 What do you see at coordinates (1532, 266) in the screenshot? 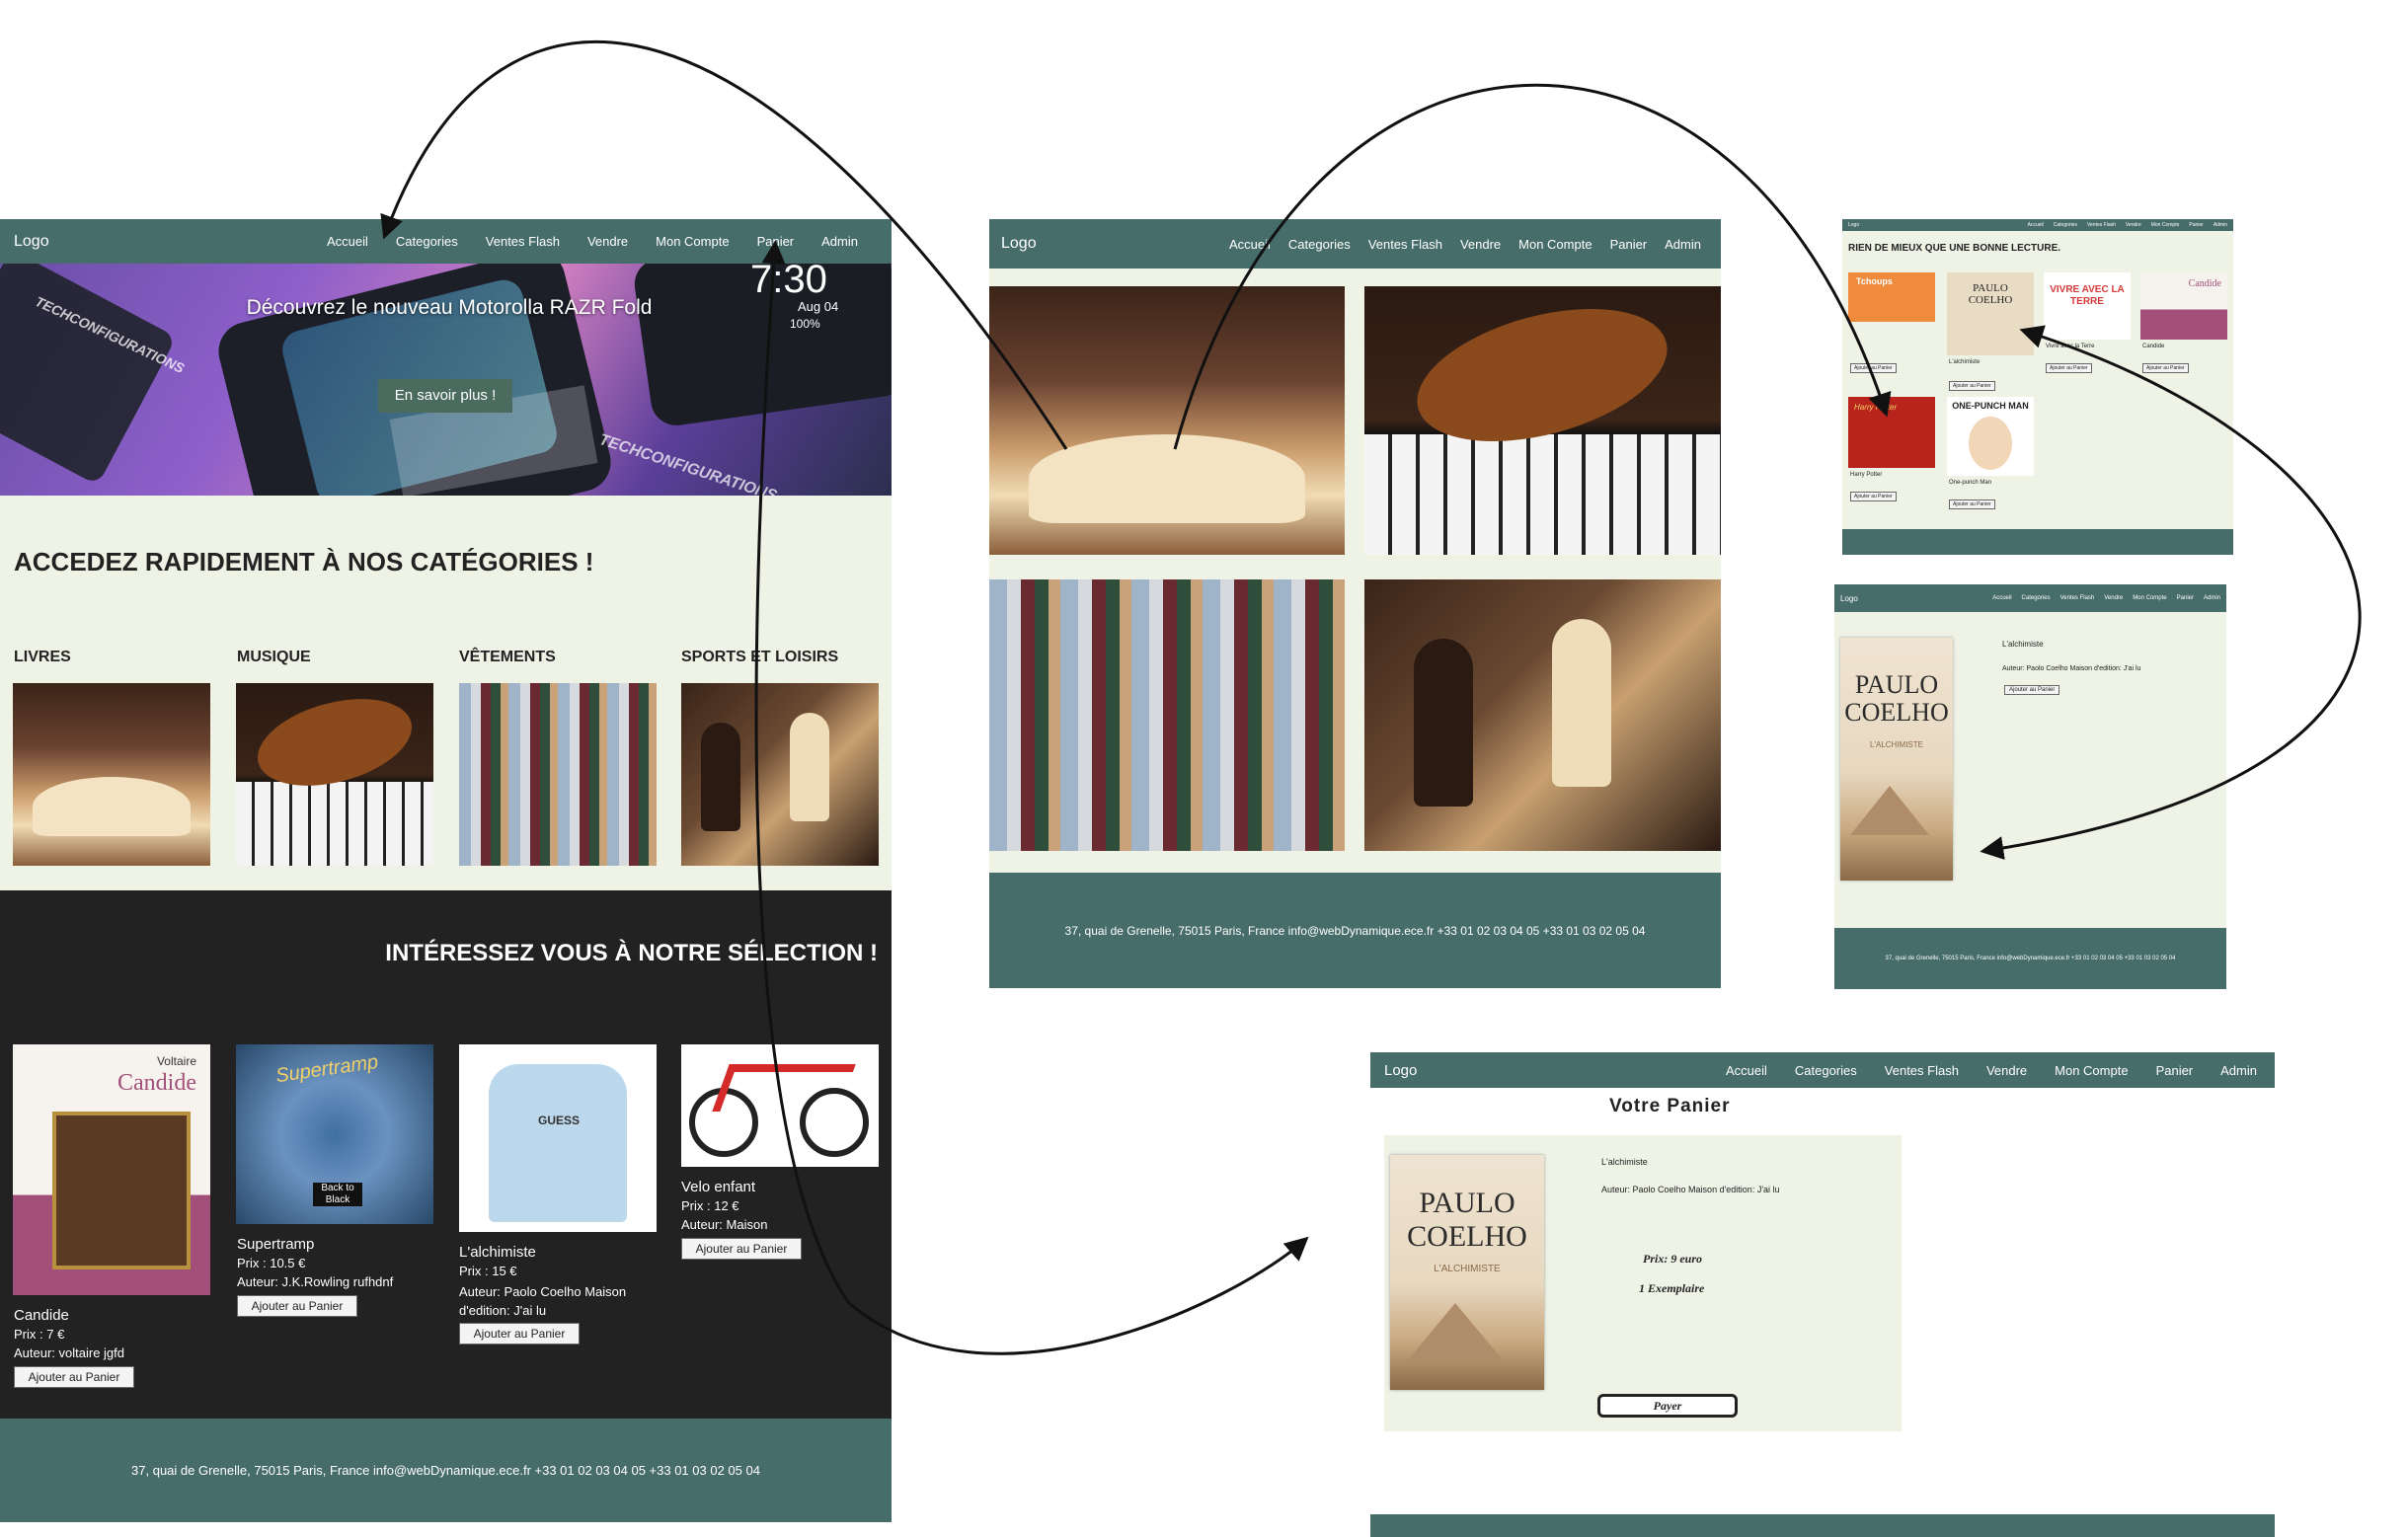
I see `arrow-books-tile-to-list` at bounding box center [1532, 266].